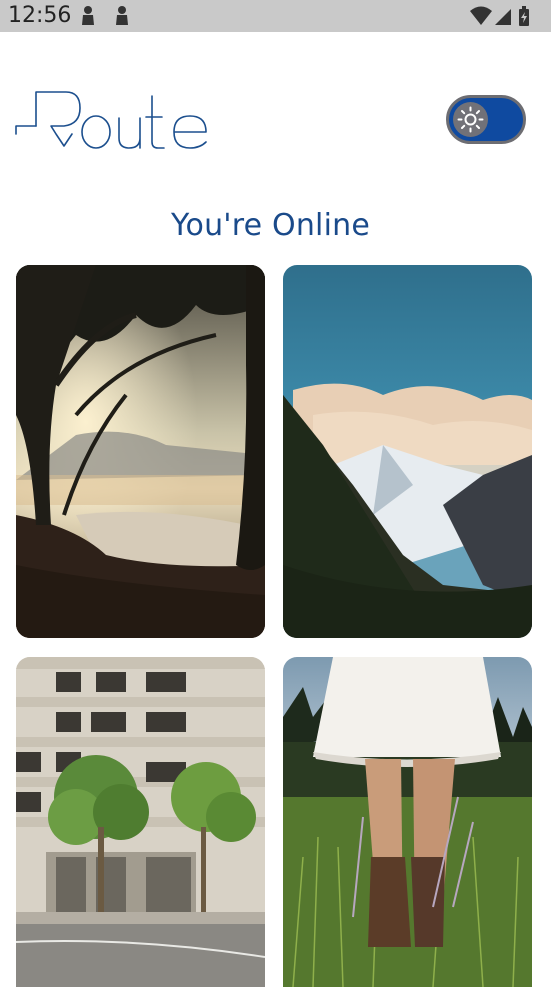 This screenshot has width=551, height=987. What do you see at coordinates (481, 15) in the screenshot?
I see `wifi-icon` at bounding box center [481, 15].